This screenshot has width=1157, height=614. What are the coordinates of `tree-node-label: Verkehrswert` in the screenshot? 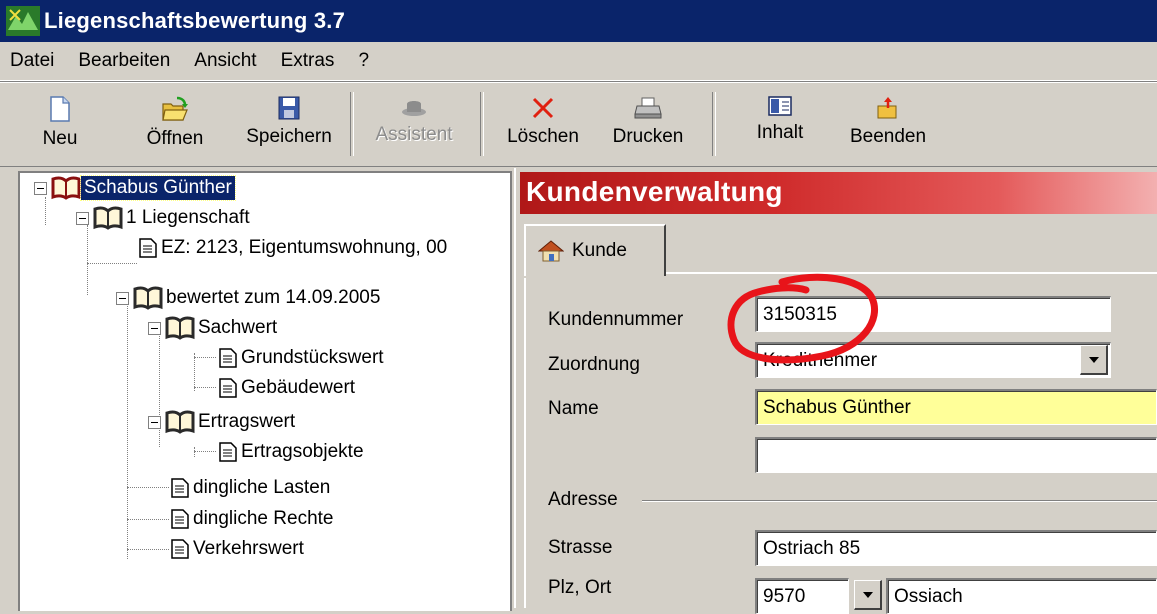 It's located at (248, 548).